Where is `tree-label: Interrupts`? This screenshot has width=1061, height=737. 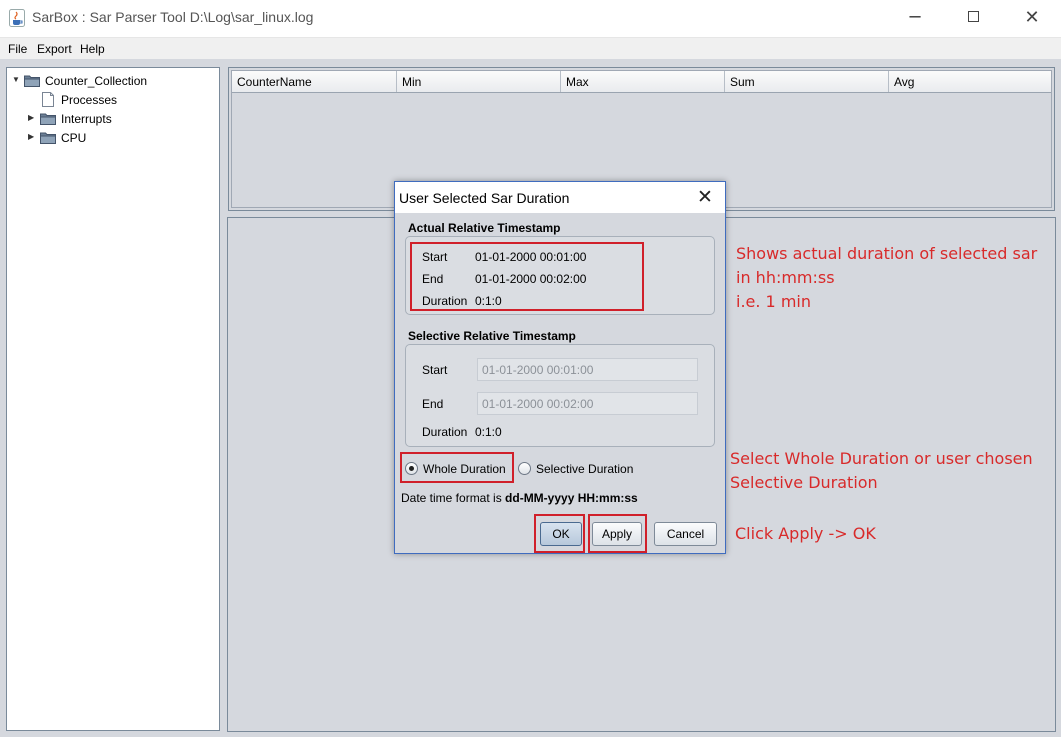
tree-label: Interrupts is located at coordinates (86, 119).